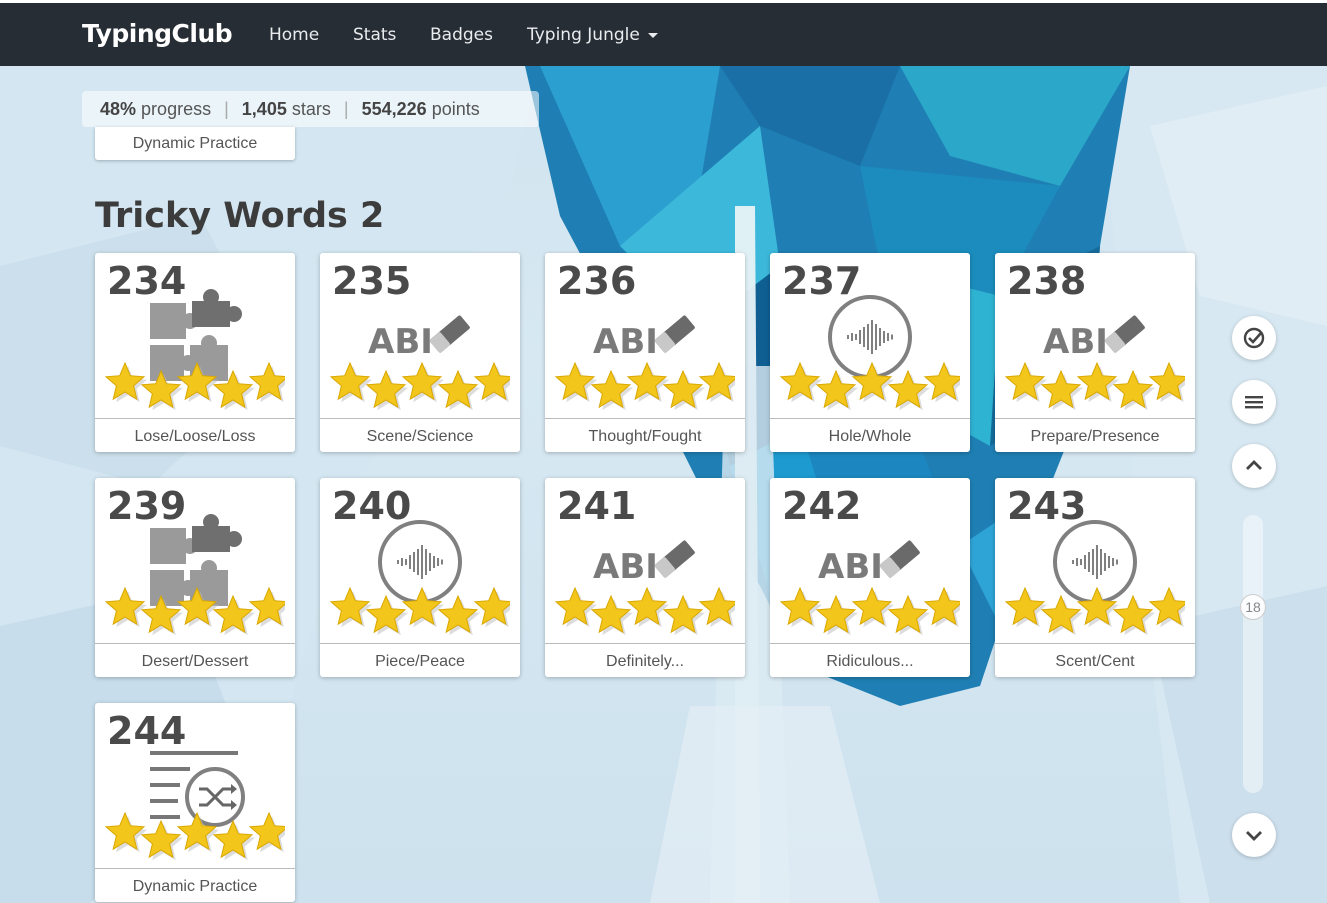  I want to click on nav-typing-jungle: Typing Jungle, so click(592, 35).